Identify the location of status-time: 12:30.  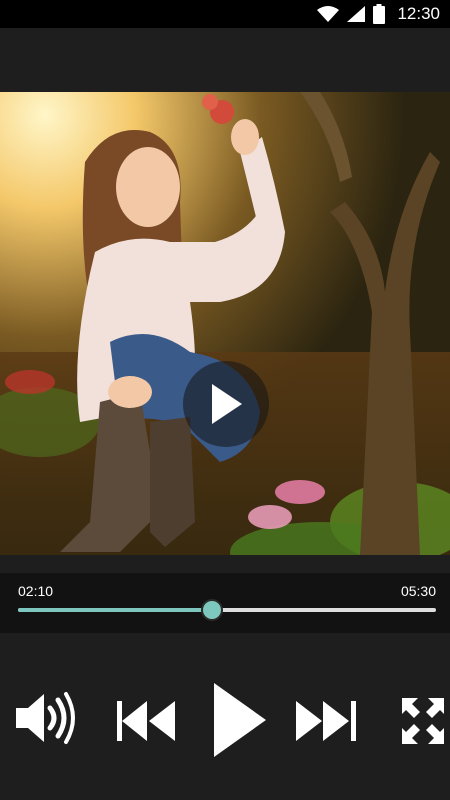
(418, 13).